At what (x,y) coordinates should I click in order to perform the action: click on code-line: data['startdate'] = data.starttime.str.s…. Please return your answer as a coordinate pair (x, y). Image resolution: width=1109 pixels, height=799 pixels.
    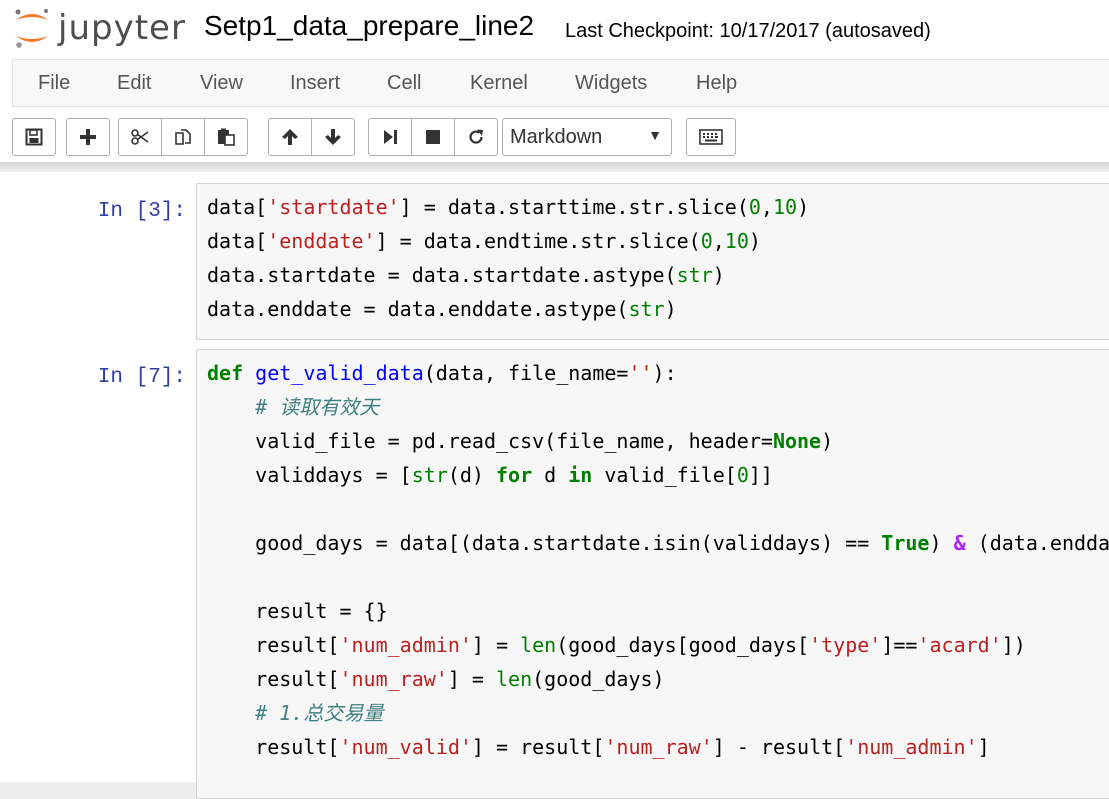
    Looking at the image, I should click on (508, 207).